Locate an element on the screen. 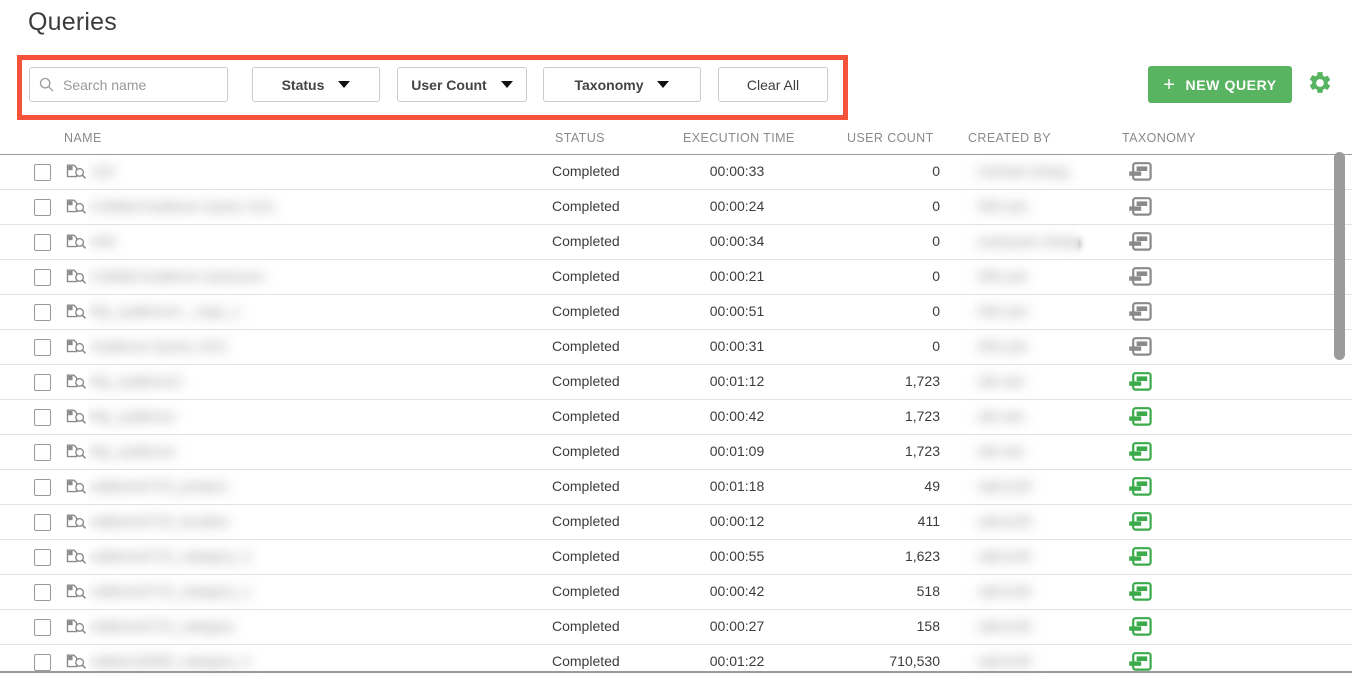  cell-created-by: 000 yan is located at coordinates (1003, 311).